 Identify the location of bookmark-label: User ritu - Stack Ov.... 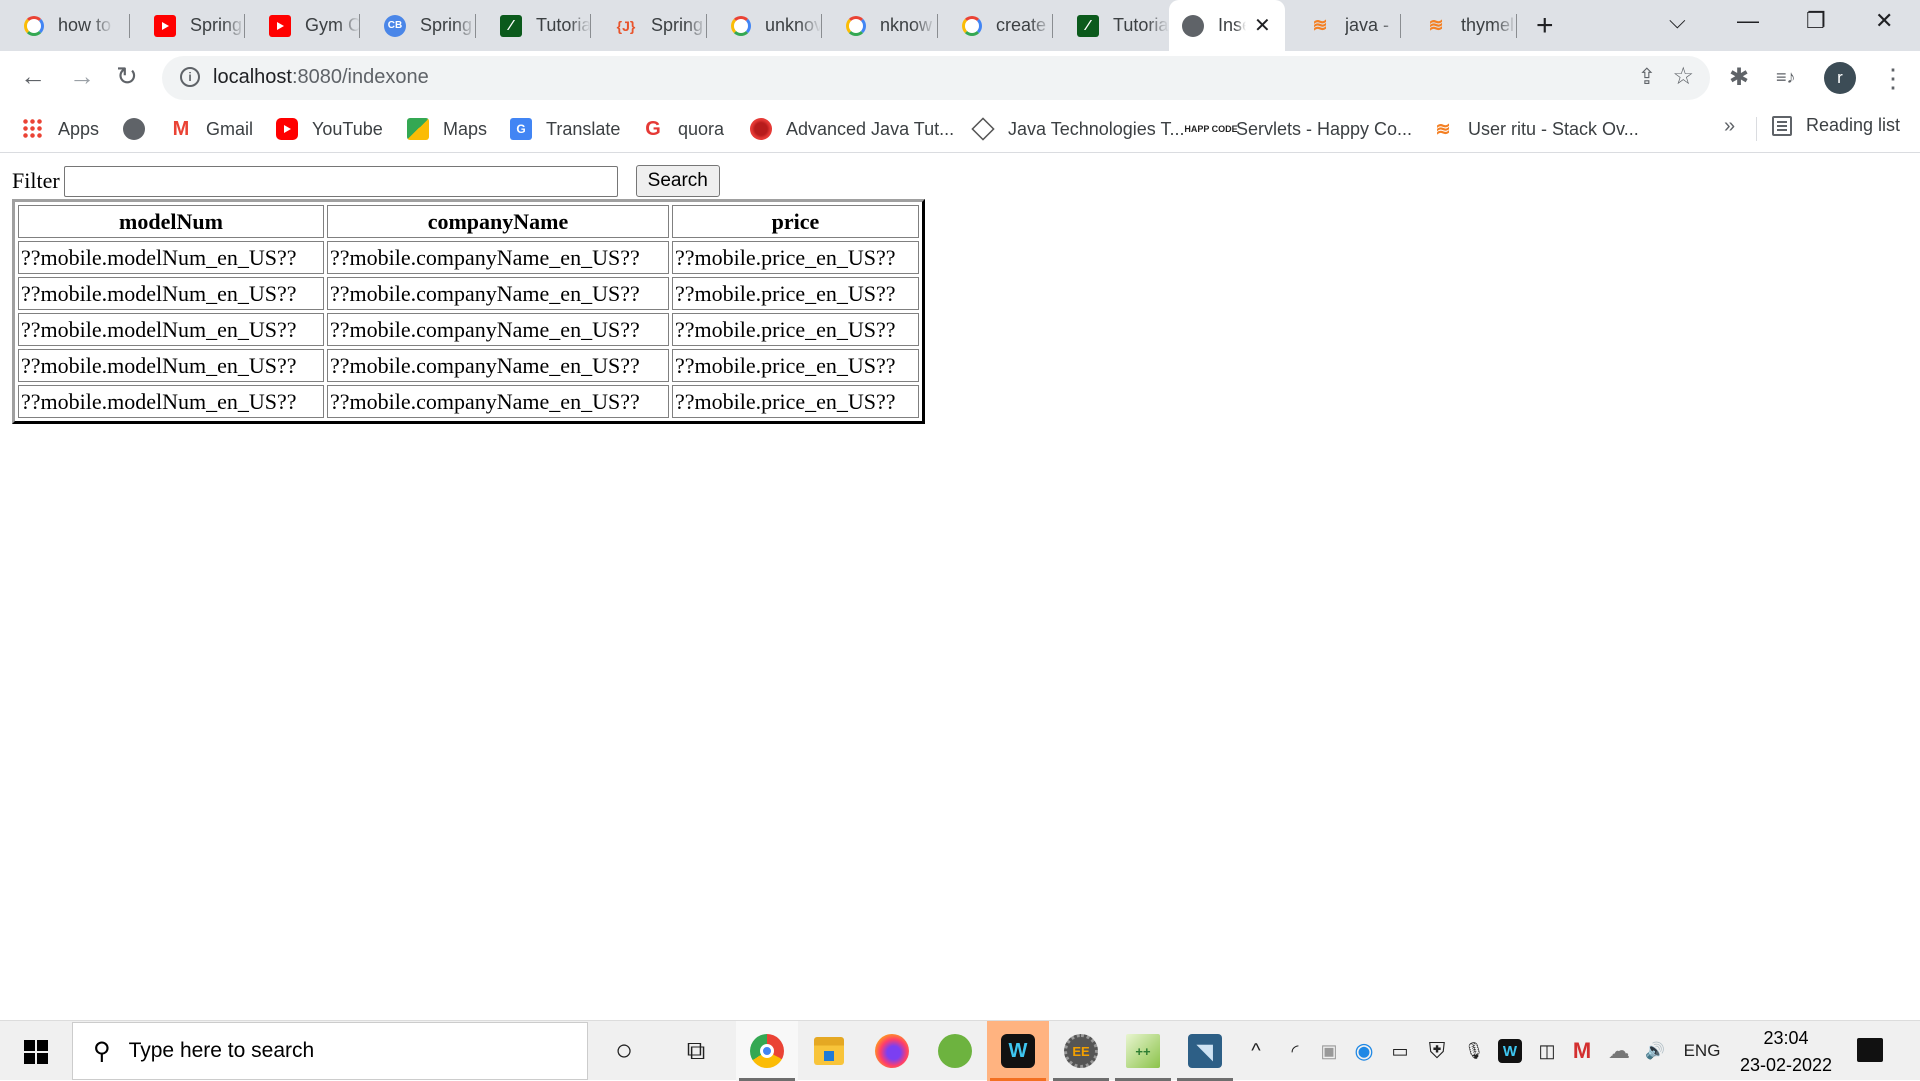
(1553, 128).